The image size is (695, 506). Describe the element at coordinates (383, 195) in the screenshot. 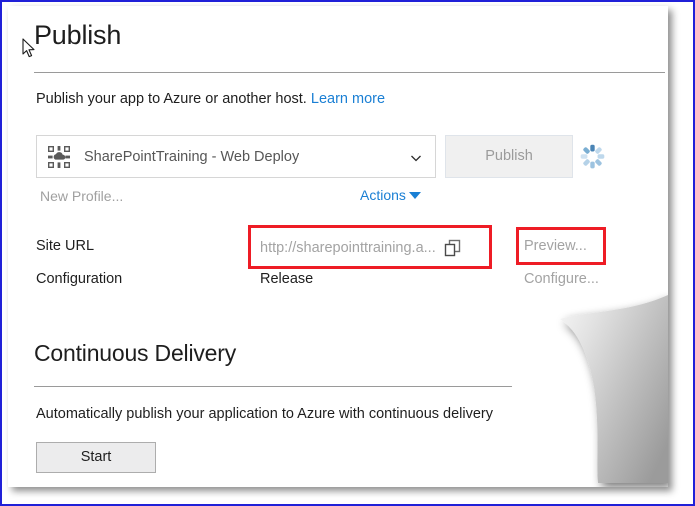

I see `actions-menu-label: Actions` at that location.